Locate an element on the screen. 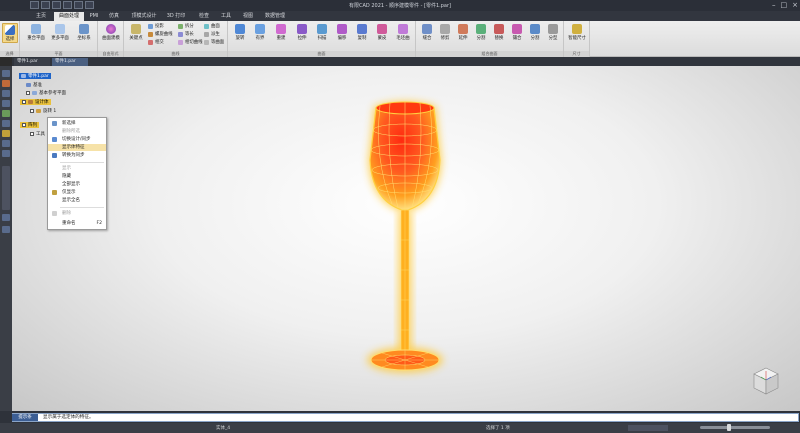  revolve-icon is located at coordinates (240, 29).